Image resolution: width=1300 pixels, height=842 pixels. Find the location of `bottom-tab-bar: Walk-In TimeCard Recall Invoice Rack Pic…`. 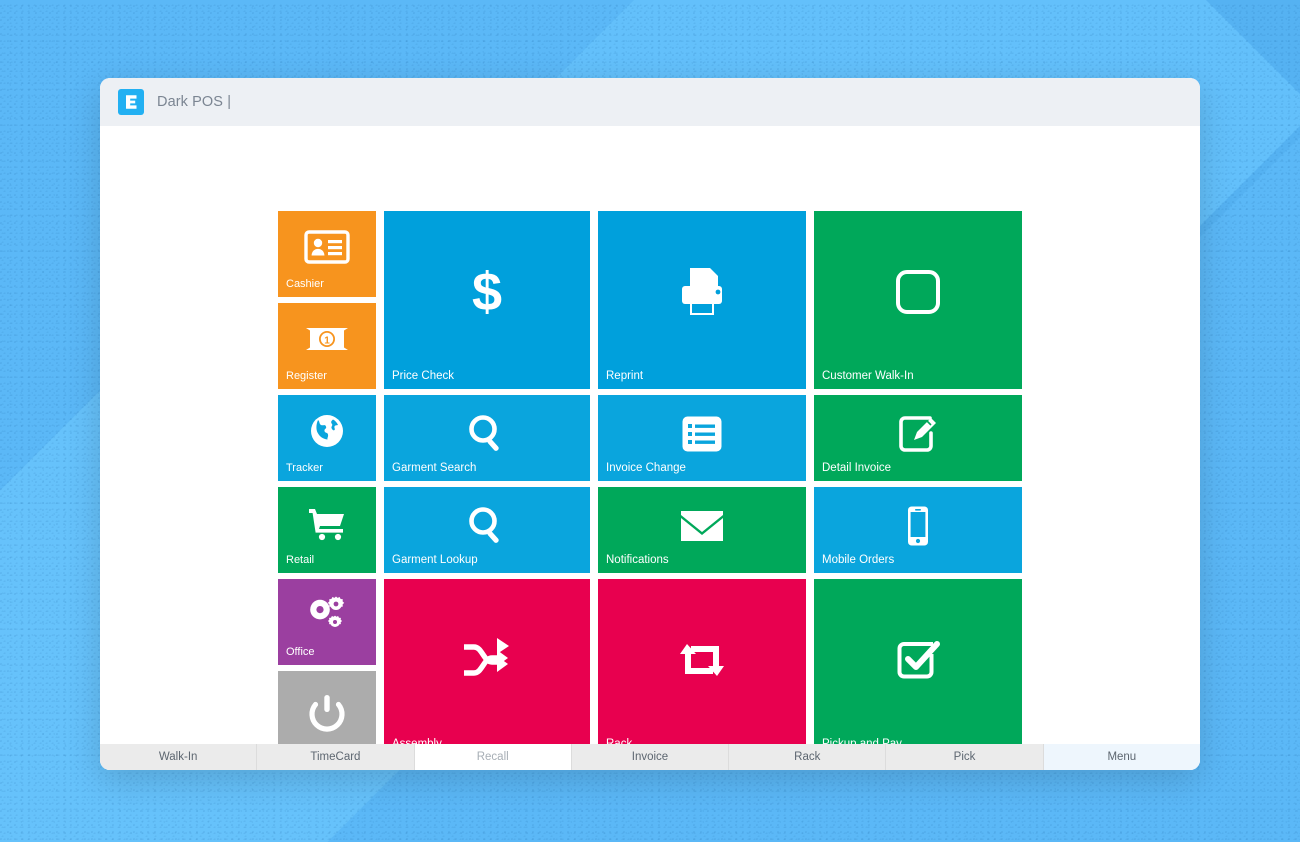

bottom-tab-bar: Walk-In TimeCard Recall Invoice Rack Pic… is located at coordinates (650, 757).